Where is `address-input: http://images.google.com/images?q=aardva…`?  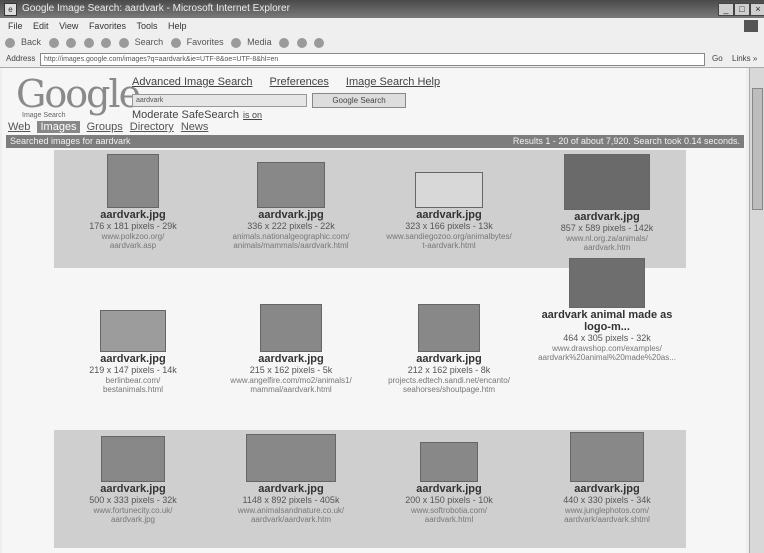 address-input: http://images.google.com/images?q=aardva… is located at coordinates (372, 59).